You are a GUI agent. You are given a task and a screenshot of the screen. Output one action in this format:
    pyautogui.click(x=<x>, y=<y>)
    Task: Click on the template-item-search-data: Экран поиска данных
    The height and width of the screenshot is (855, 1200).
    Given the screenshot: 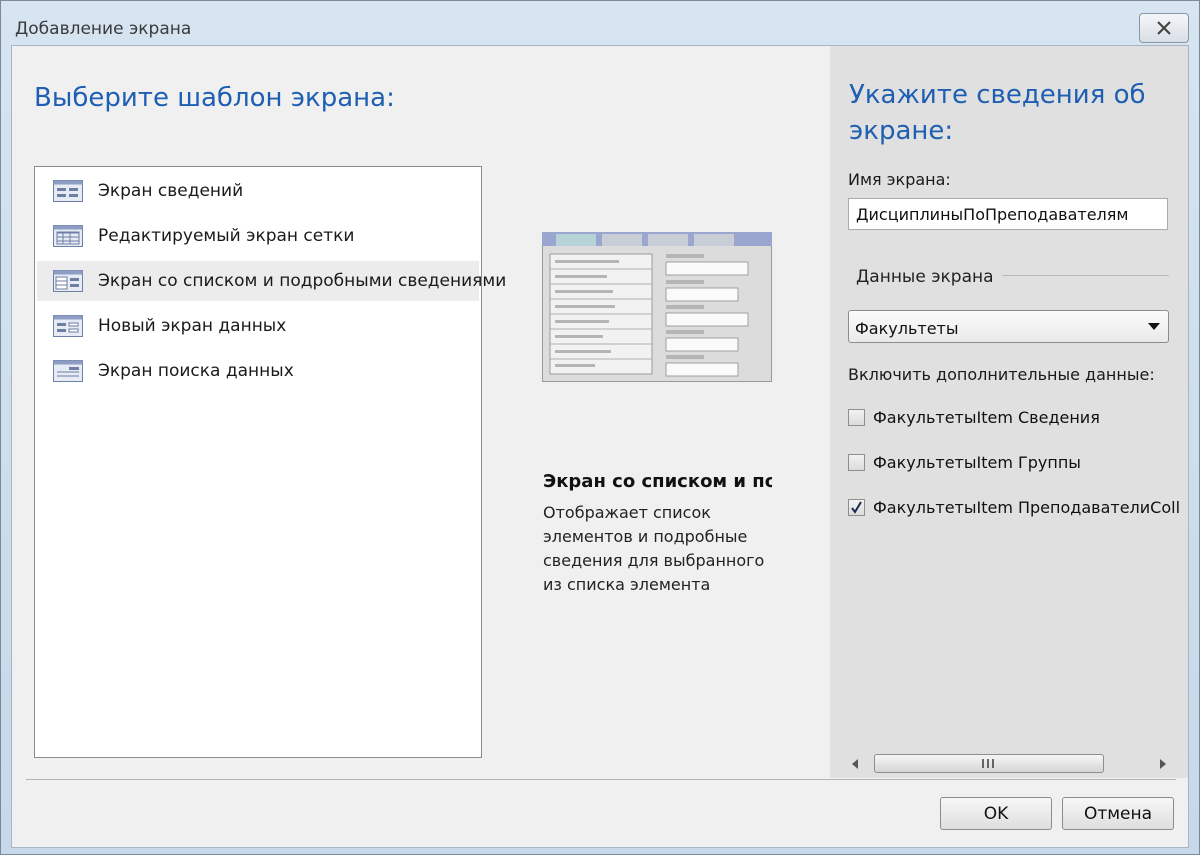 What is the action you would take?
    pyautogui.click(x=258, y=371)
    